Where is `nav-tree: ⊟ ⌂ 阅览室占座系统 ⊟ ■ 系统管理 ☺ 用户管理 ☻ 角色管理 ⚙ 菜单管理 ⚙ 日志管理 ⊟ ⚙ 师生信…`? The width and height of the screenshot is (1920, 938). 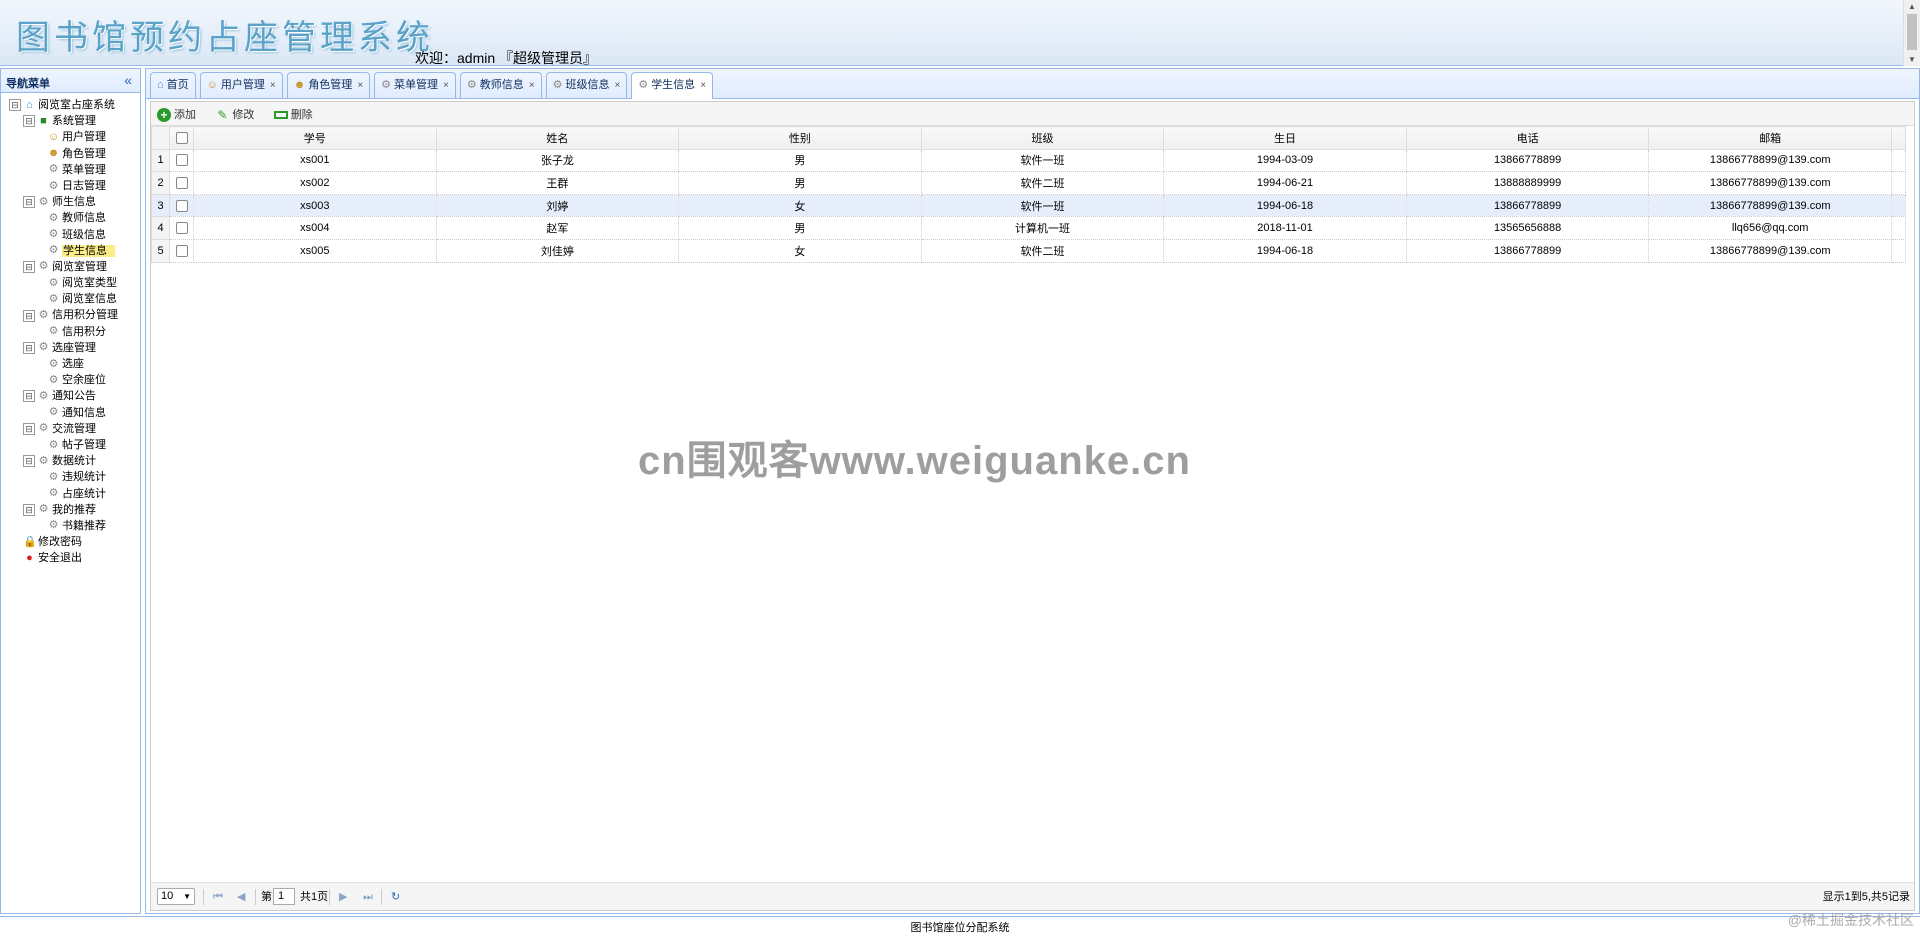
nav-tree: ⊟ ⌂ 阅览室占座系统 ⊟ ■ 系统管理 ☺ 用户管理 ☻ 角色管理 ⚙ 菜单管理 ⚙ 日志管理 ⊟ ⚙ 师生信… is located at coordinates (70, 329).